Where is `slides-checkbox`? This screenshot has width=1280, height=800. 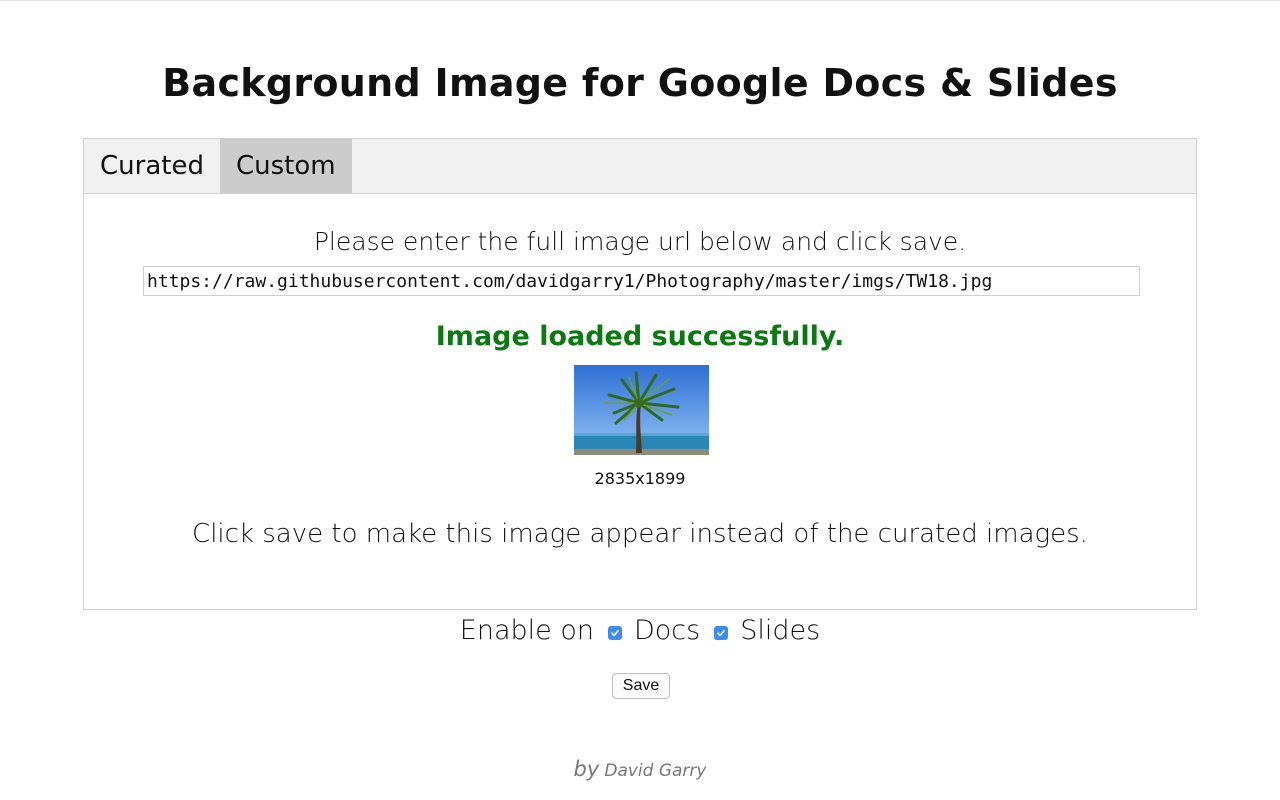
slides-checkbox is located at coordinates (721, 632).